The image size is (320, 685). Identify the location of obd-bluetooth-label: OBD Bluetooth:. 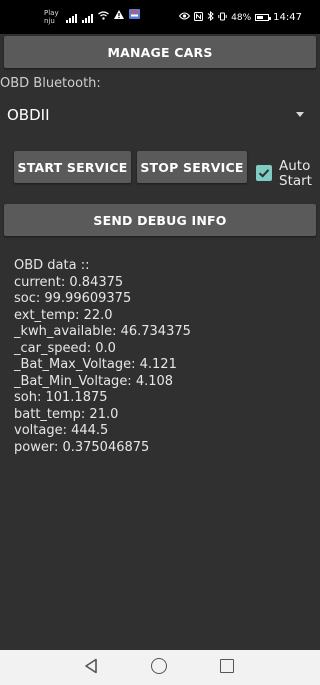
(50, 83).